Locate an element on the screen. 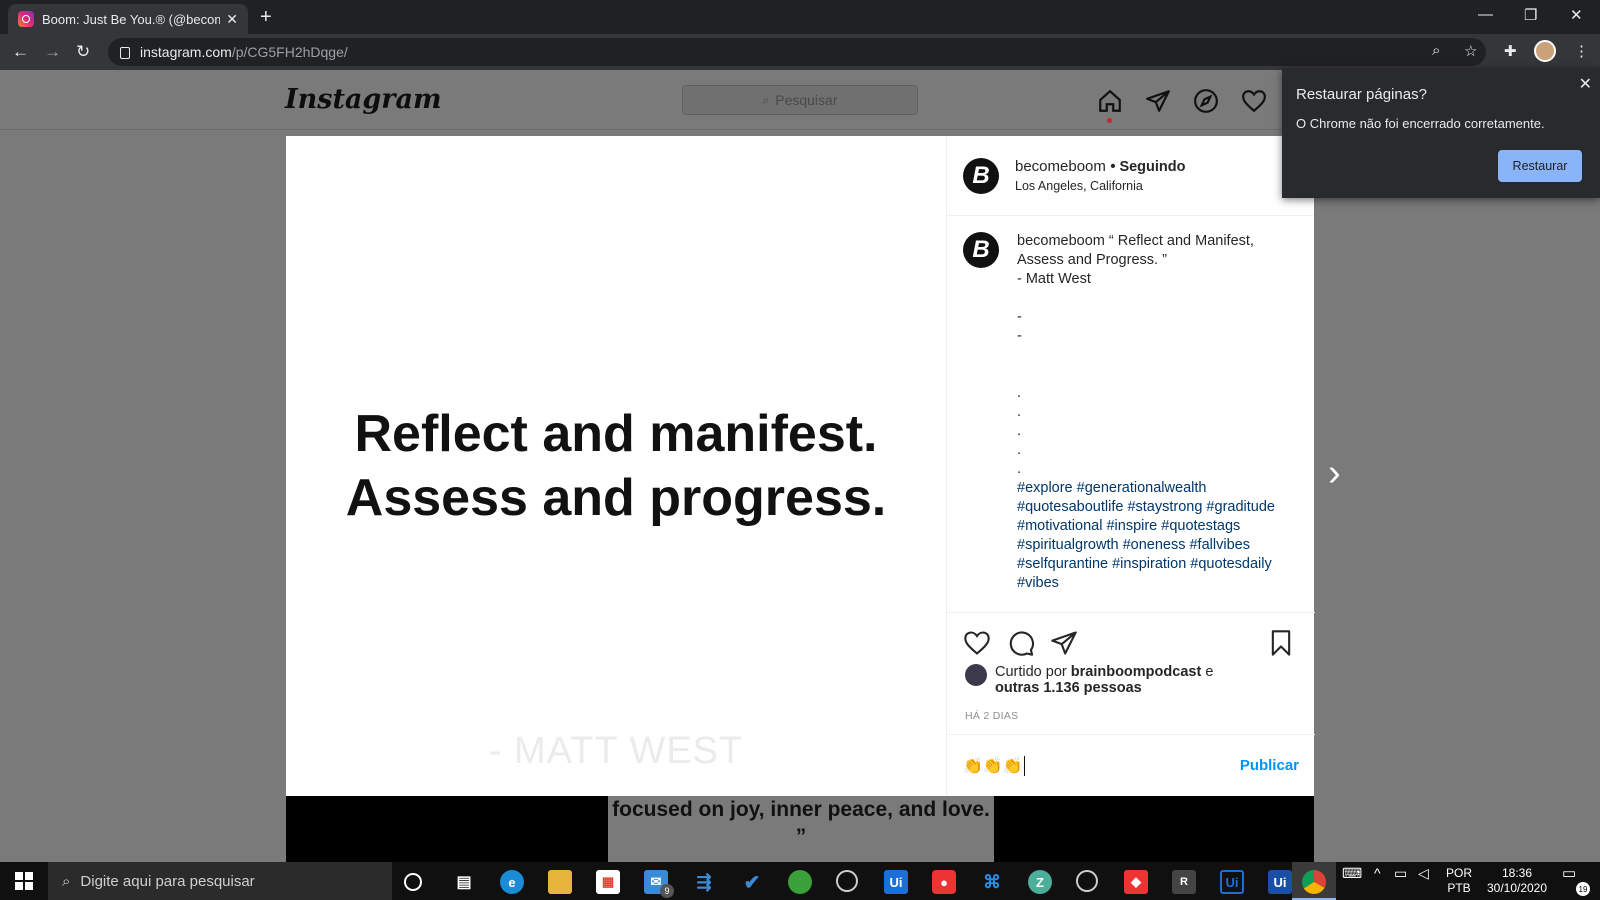  vscode-icon: ⌘ is located at coordinates (992, 882).